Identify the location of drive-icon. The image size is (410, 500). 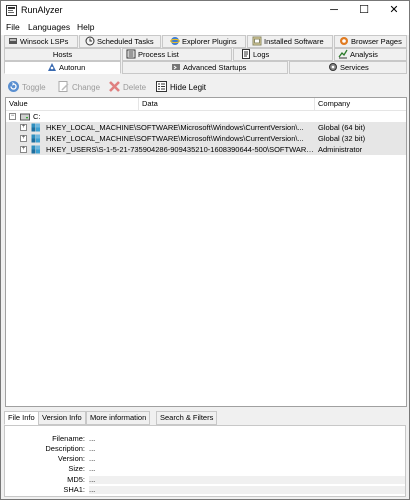
(25, 117).